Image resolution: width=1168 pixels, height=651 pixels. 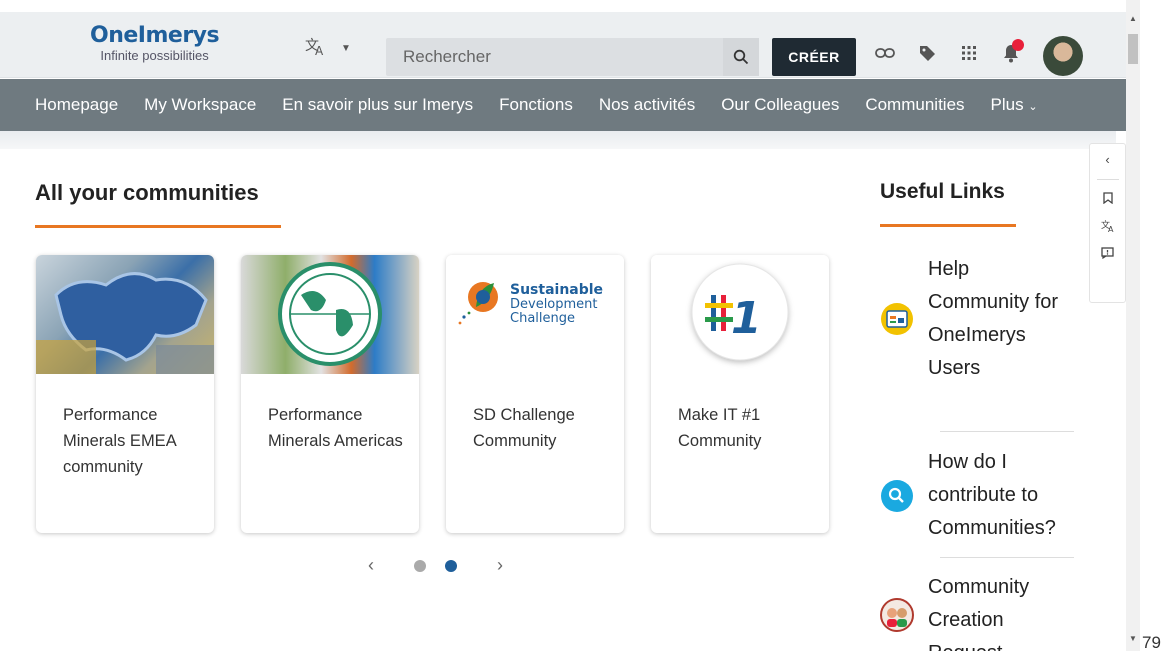 I want to click on community-card: Performance Minerals Americas, so click(x=330, y=394).